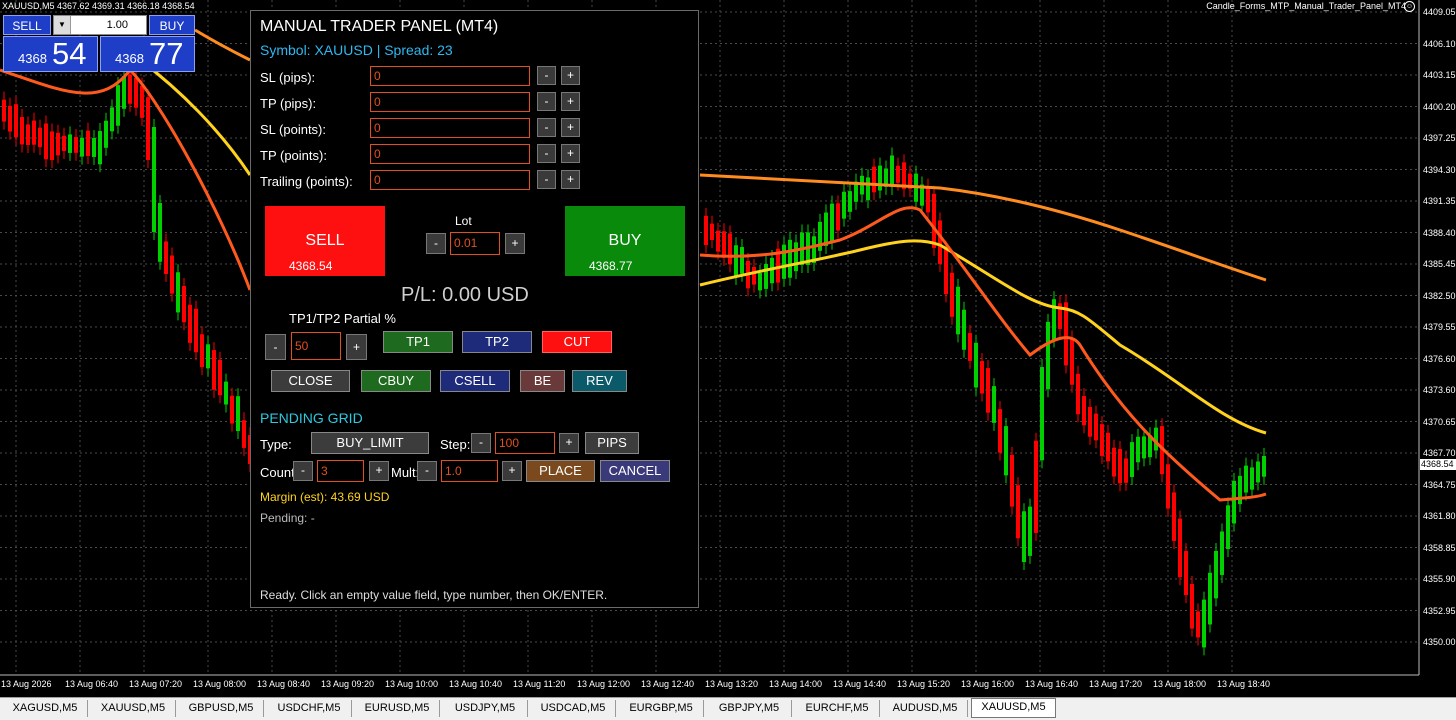 This screenshot has height=720, width=1456. I want to click on lot-field: 0.01, so click(475, 243).